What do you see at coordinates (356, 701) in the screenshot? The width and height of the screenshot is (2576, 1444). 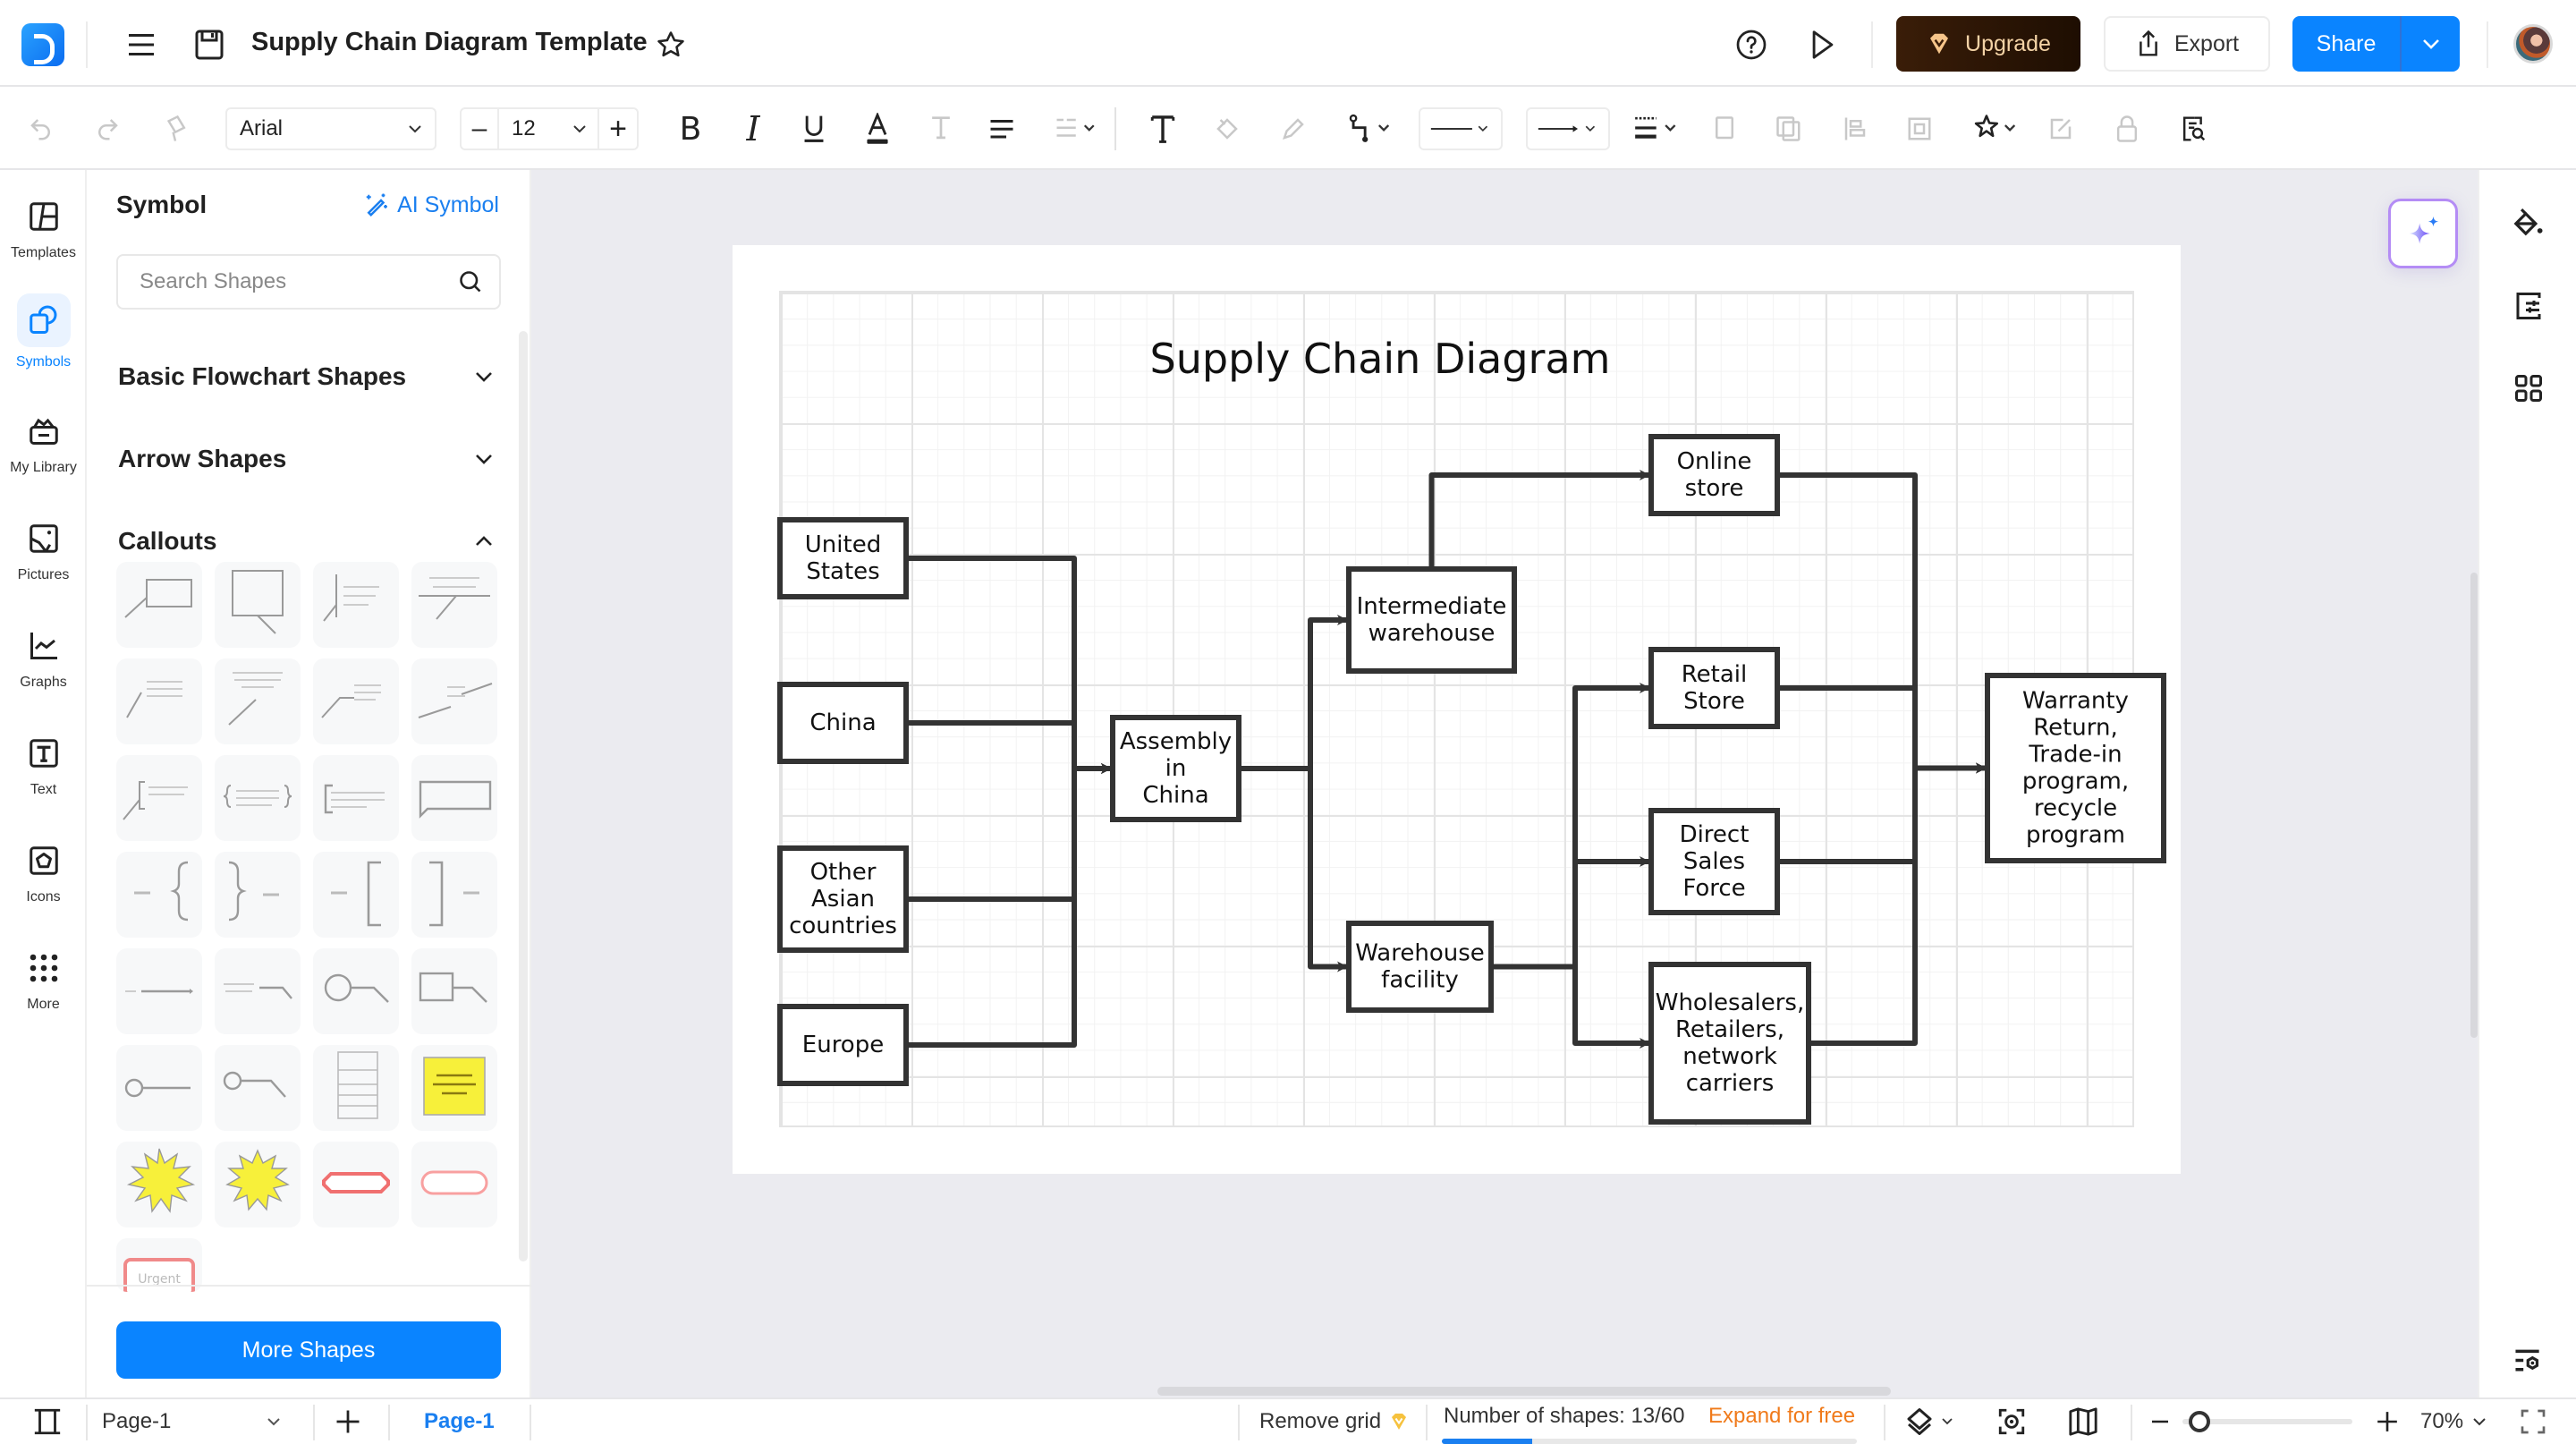 I see `shape-tile-bent-line-callout` at bounding box center [356, 701].